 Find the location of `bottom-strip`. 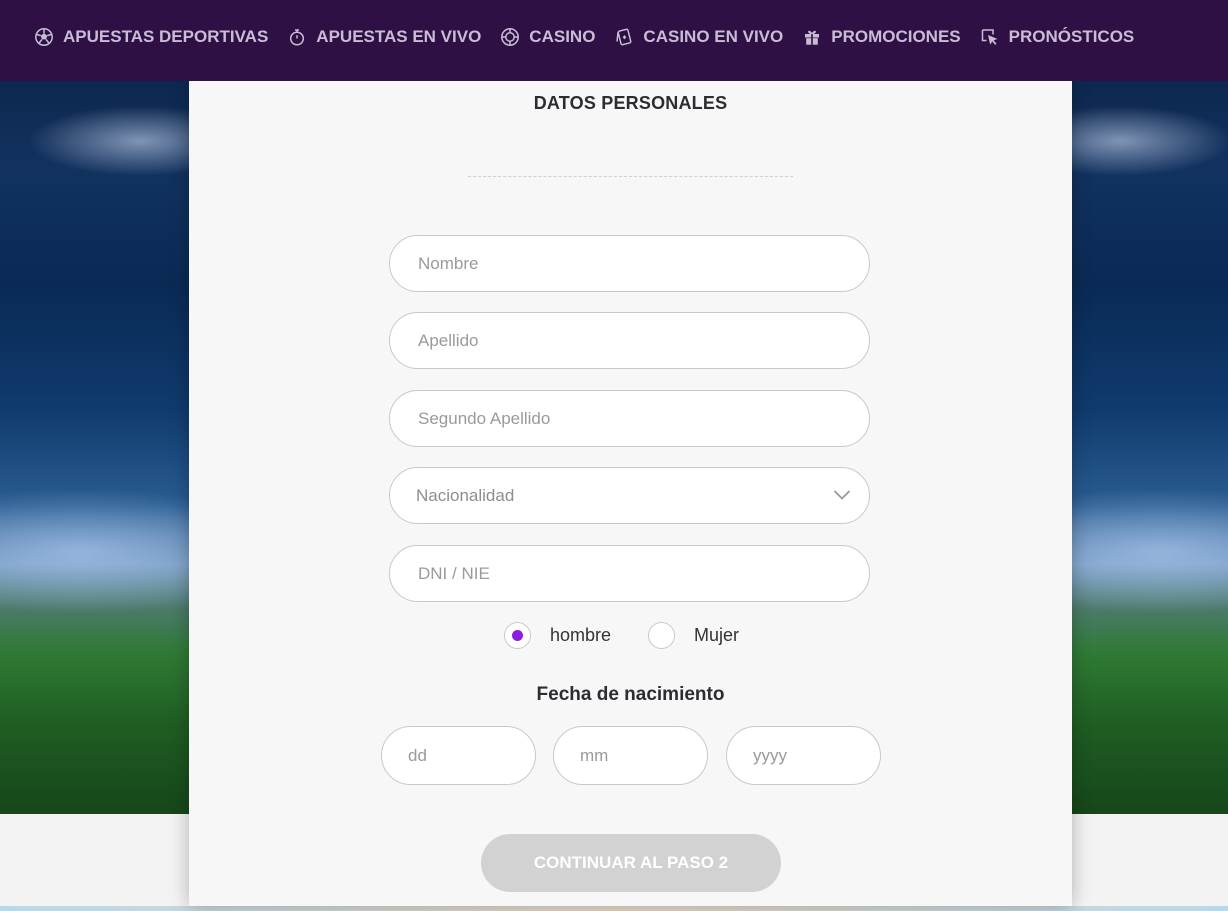

bottom-strip is located at coordinates (614, 908).